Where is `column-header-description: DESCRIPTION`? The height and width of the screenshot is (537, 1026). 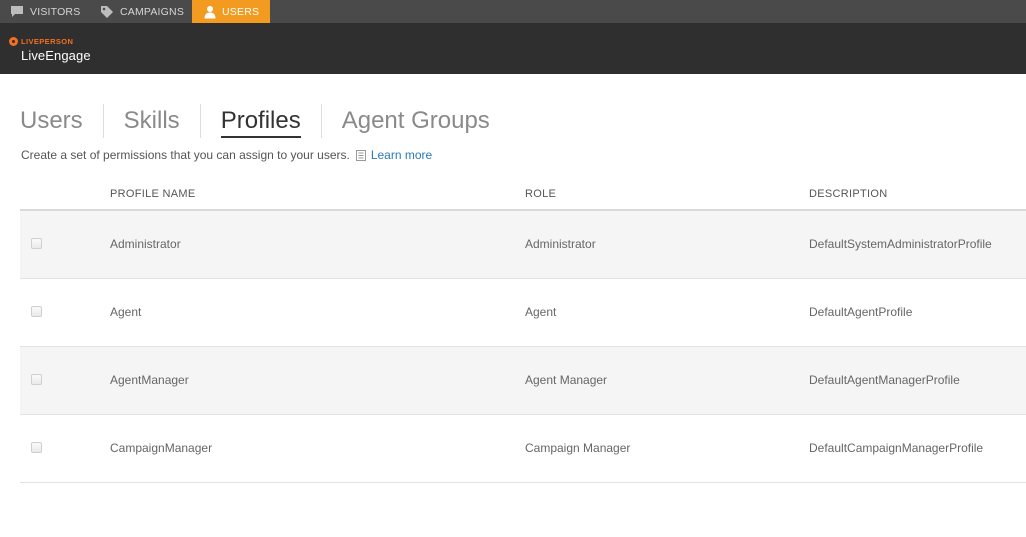
column-header-description: DESCRIPTION is located at coordinates (848, 194).